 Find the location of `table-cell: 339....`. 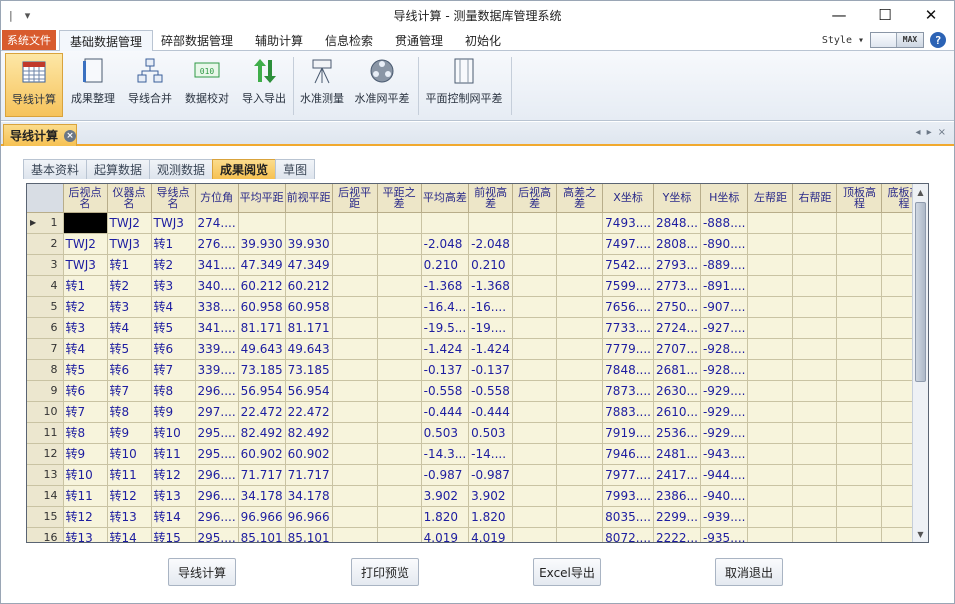

table-cell: 339.... is located at coordinates (217, 370).